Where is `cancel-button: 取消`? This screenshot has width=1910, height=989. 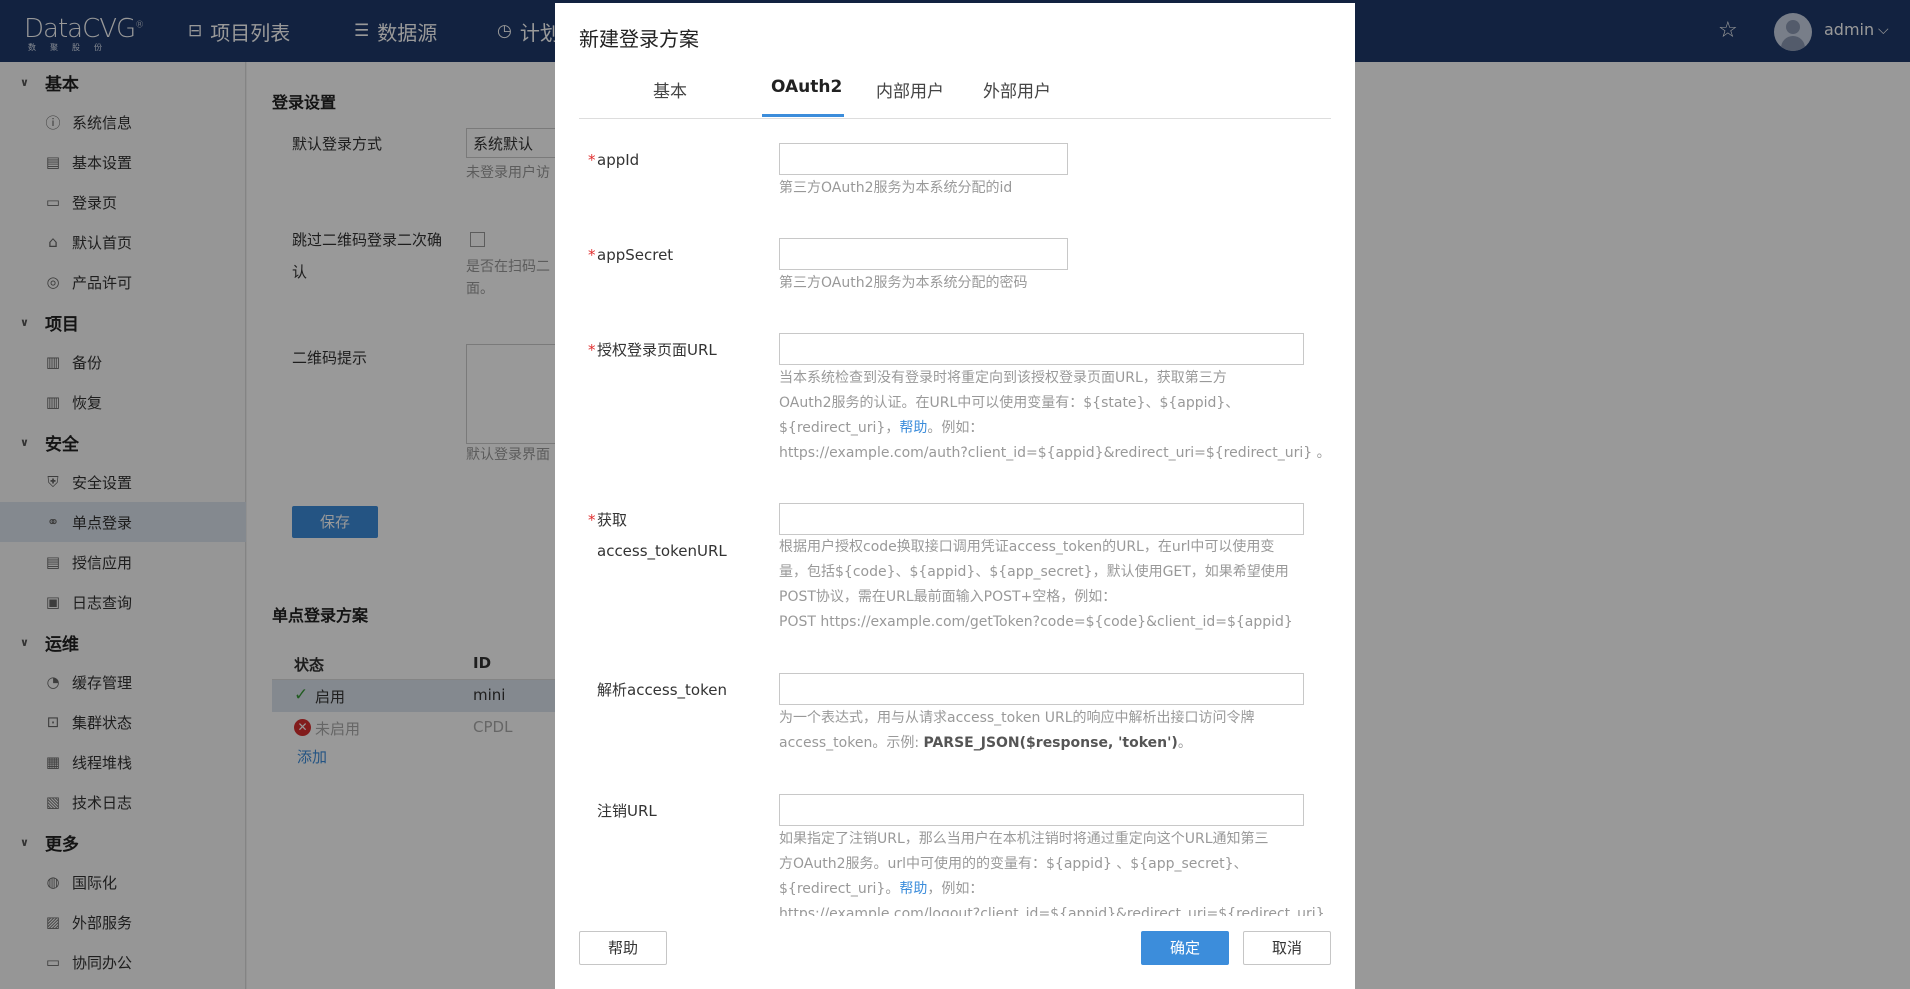
cancel-button: 取消 is located at coordinates (1287, 948).